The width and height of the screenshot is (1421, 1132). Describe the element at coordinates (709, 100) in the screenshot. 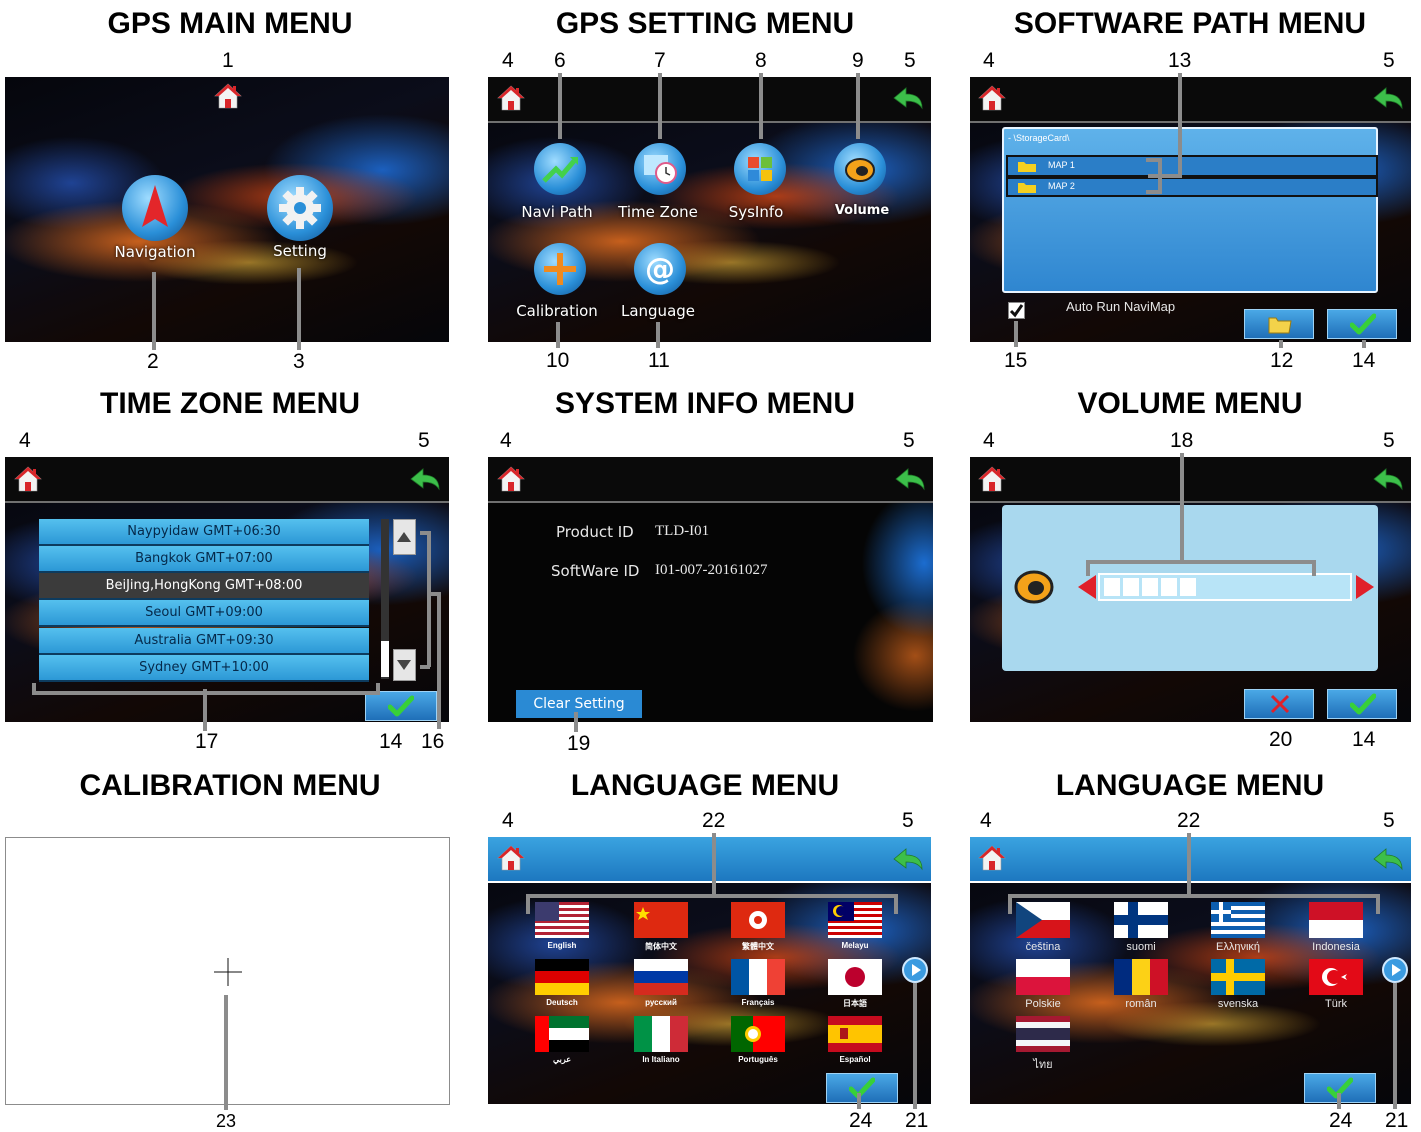

I see `header-bar` at that location.